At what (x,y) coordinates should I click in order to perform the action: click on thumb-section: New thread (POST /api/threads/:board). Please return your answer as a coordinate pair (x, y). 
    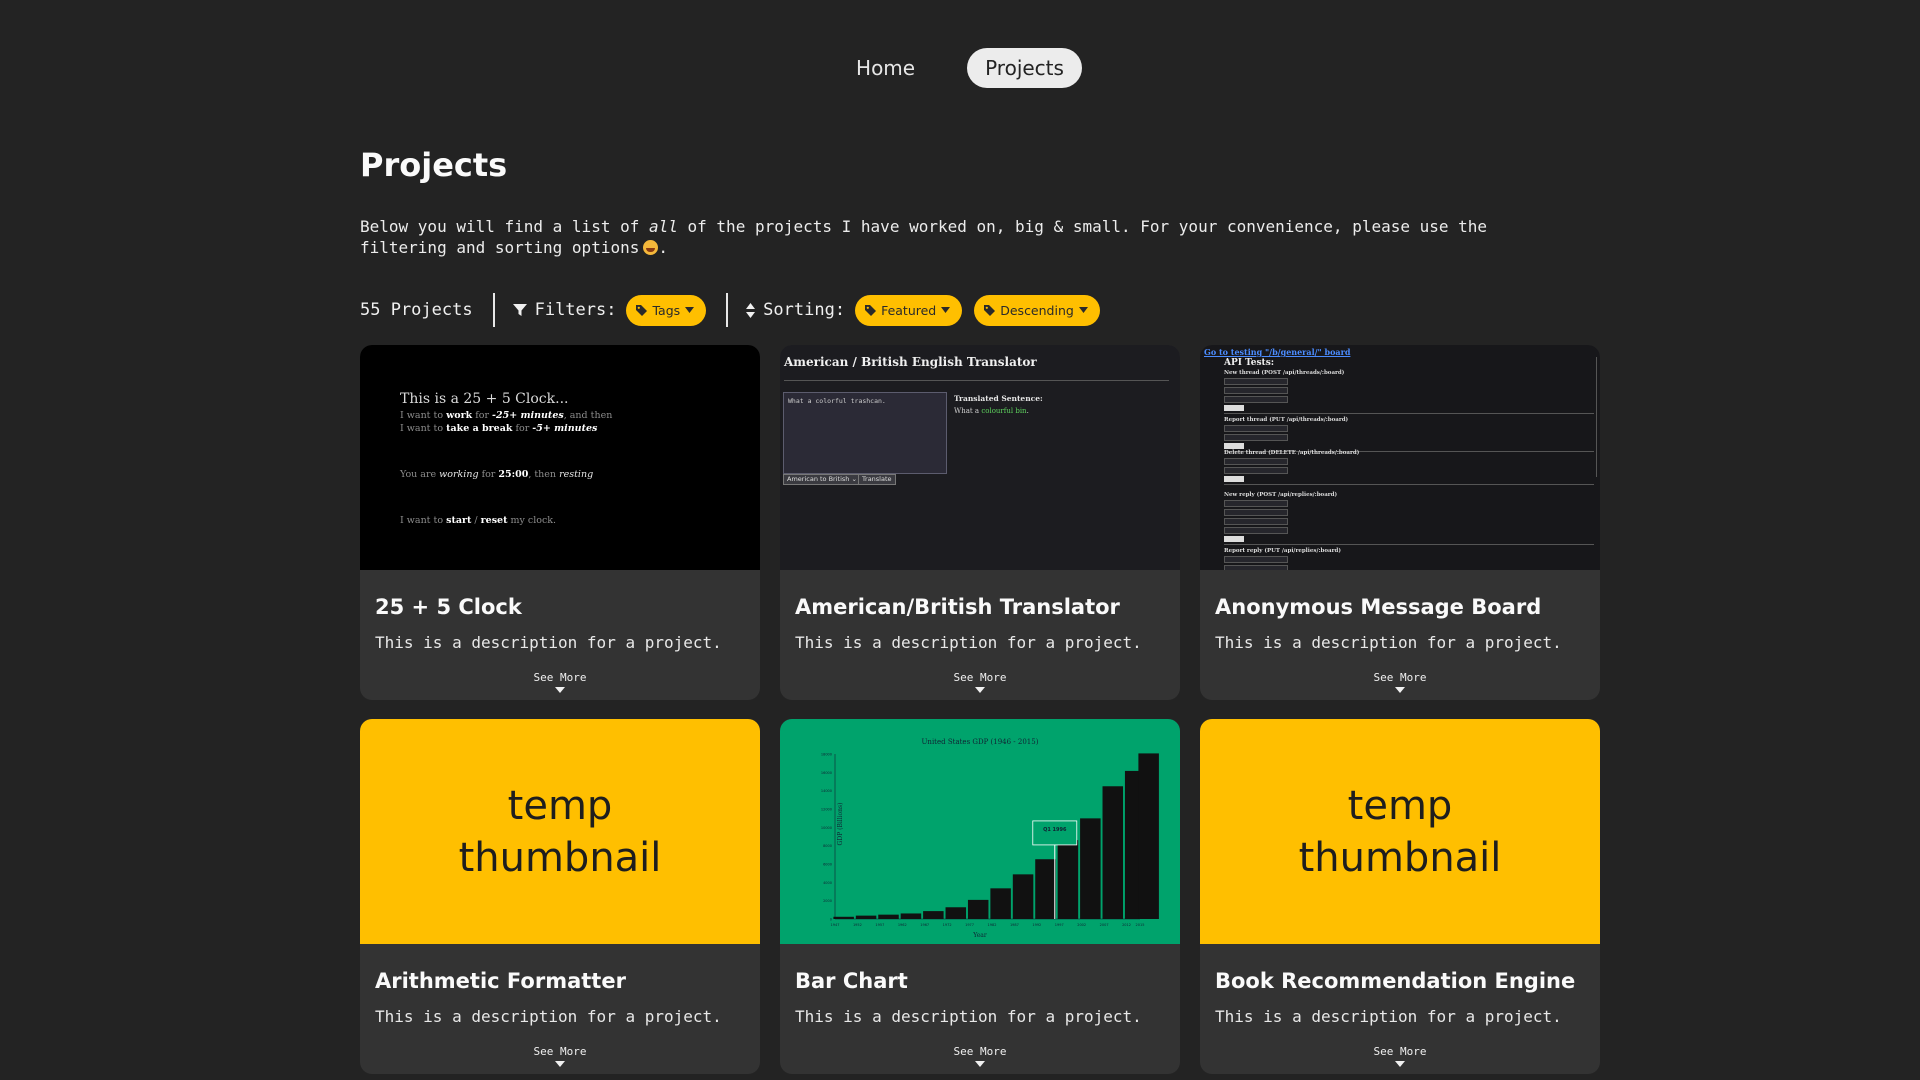
    Looking at the image, I should click on (1409, 392).